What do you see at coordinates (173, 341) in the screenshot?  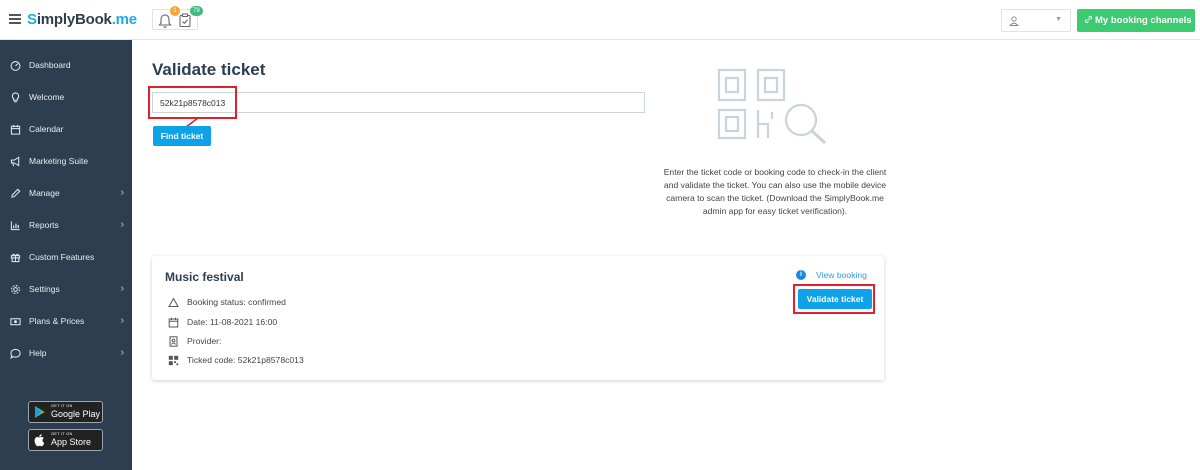 I see `id-badge-icon` at bounding box center [173, 341].